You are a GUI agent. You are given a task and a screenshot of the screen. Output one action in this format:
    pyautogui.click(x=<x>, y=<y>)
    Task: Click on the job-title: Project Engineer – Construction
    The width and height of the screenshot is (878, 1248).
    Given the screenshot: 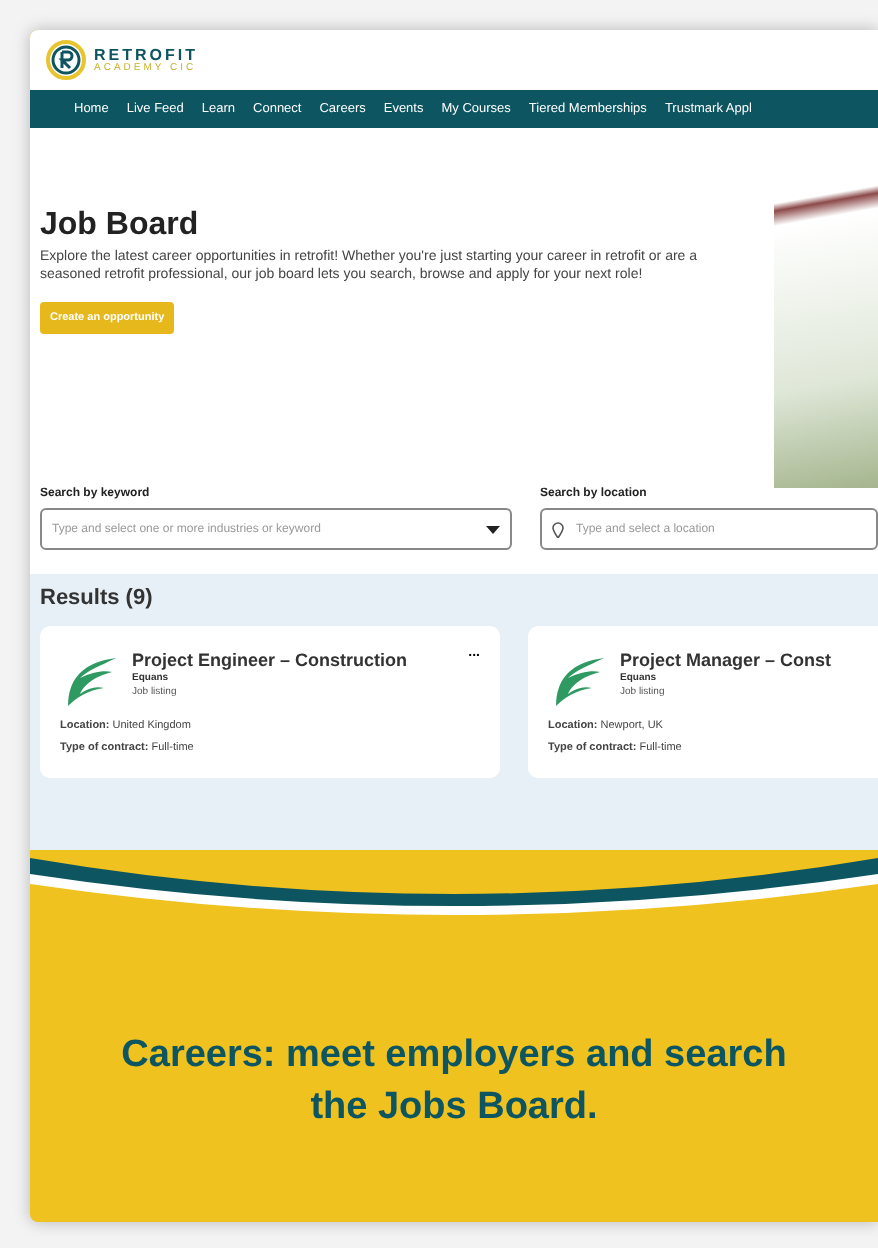 What is the action you would take?
    pyautogui.click(x=294, y=660)
    